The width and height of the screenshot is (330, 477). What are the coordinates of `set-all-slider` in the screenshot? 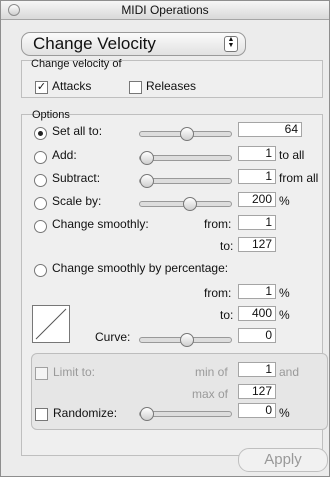 It's located at (185, 134).